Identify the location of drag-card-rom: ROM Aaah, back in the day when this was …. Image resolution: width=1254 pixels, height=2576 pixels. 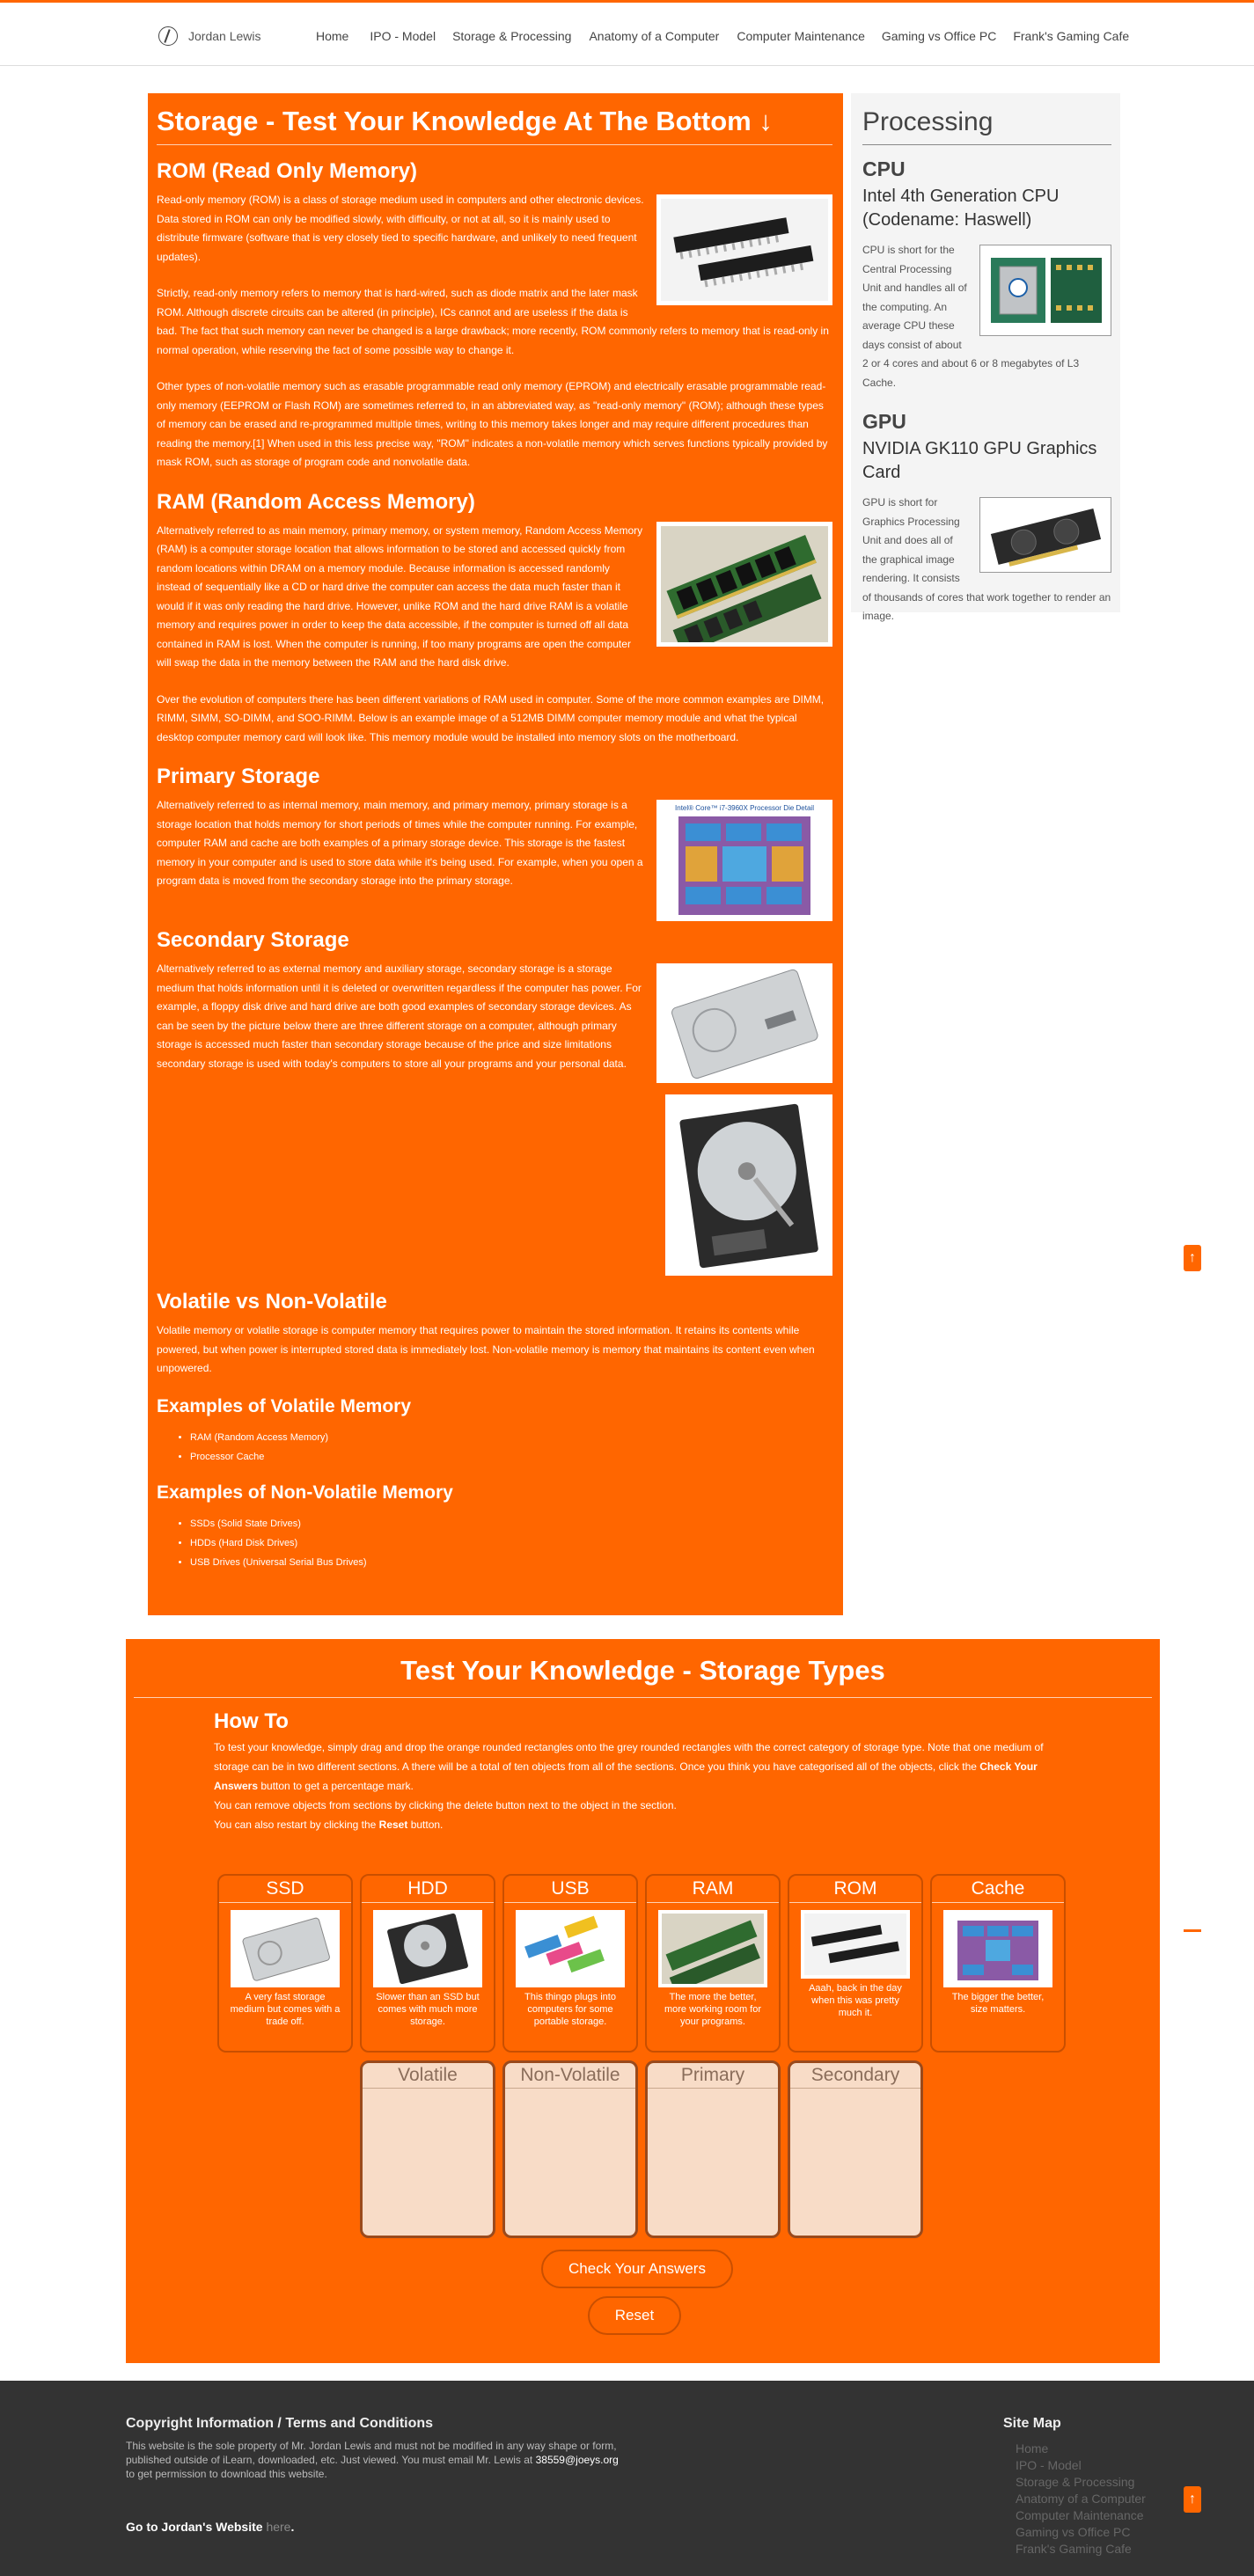
(856, 1963).